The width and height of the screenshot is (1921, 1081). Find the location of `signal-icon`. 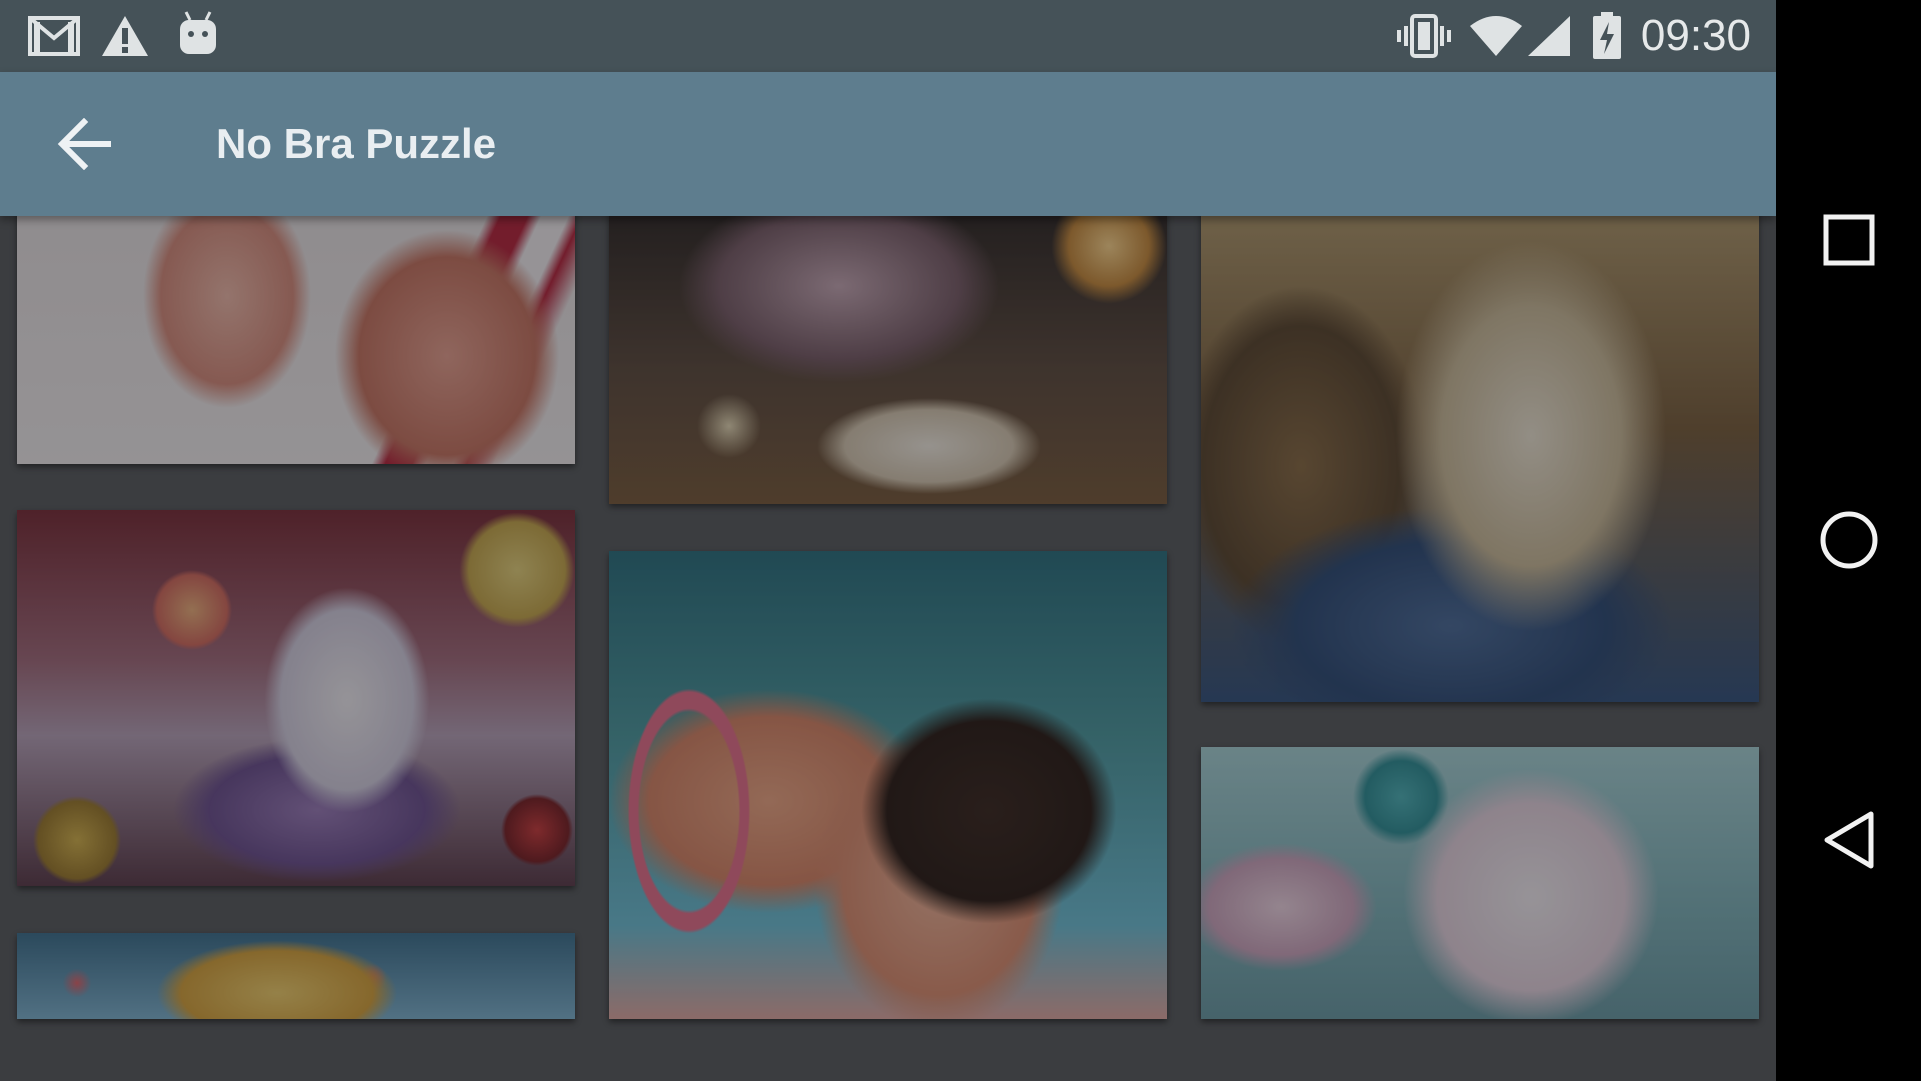

signal-icon is located at coordinates (1549, 38).